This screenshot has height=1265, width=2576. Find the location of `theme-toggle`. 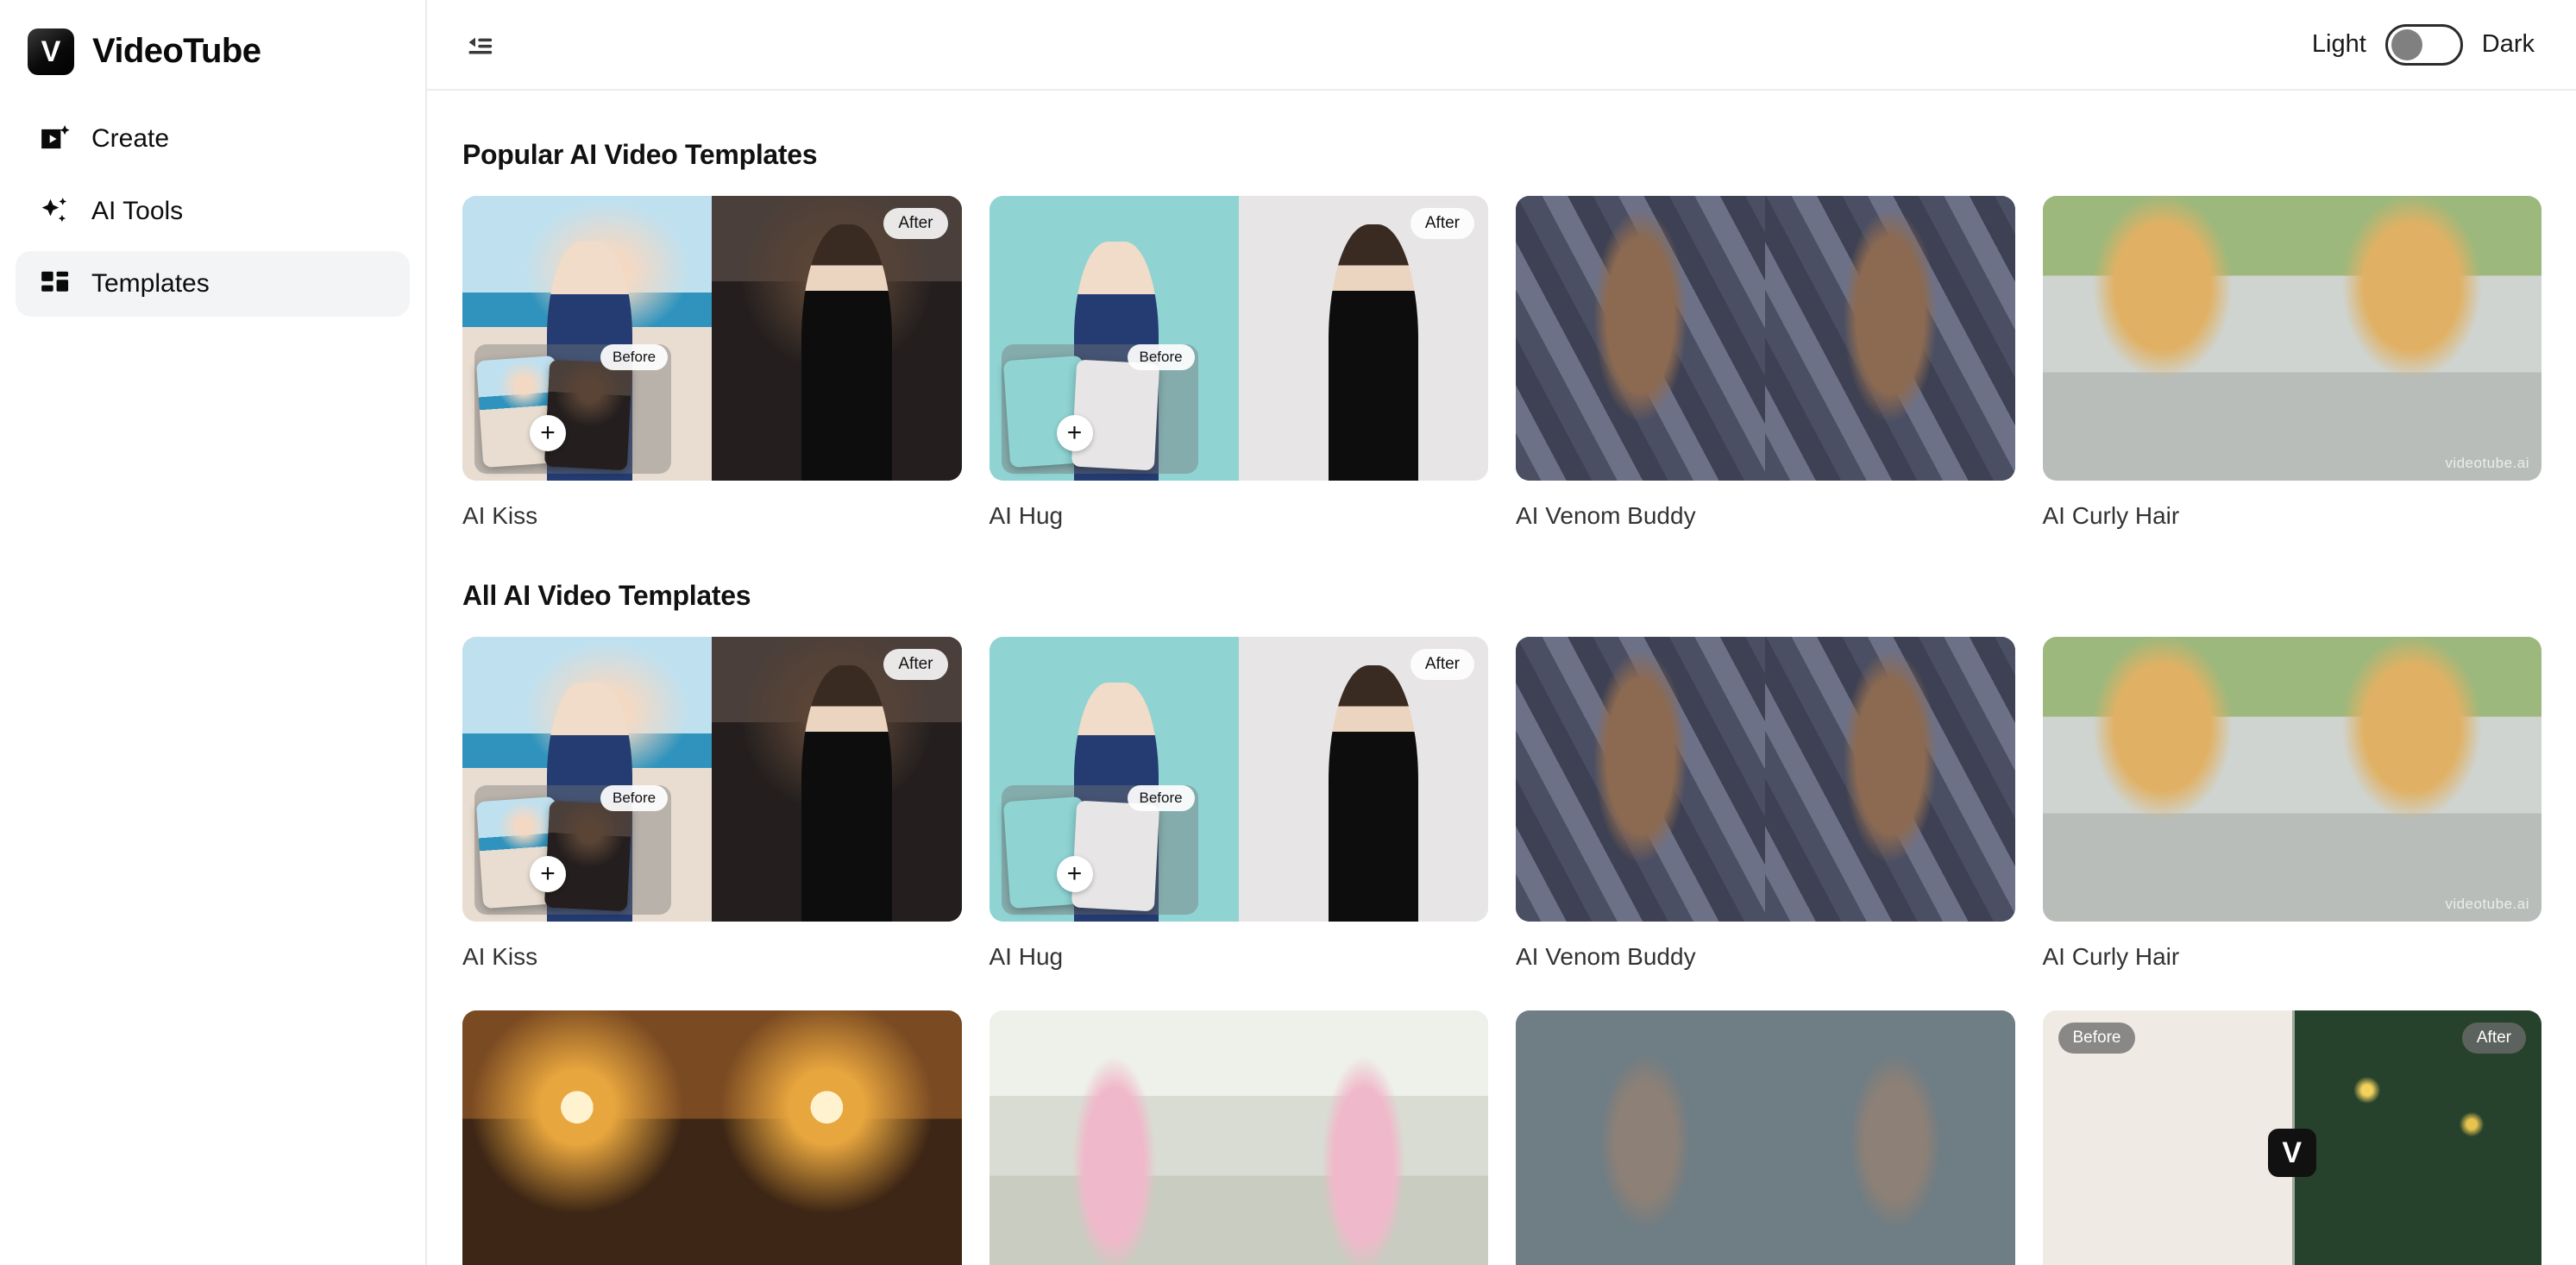

theme-toggle is located at coordinates (2423, 44).